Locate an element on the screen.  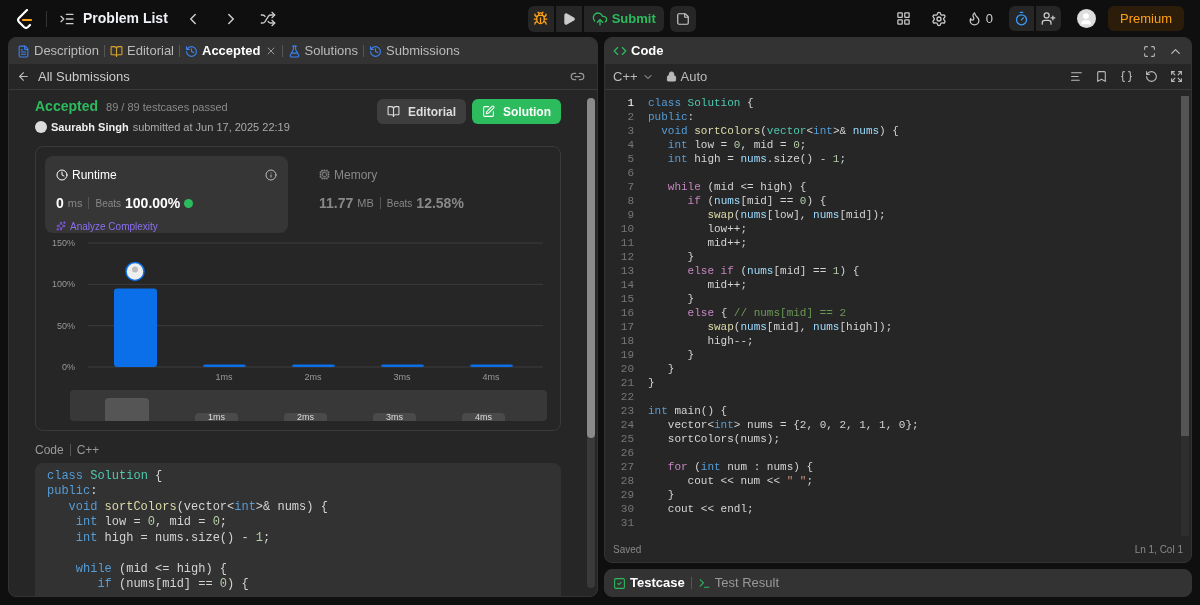
line-number: 5 is located at coordinates (630, 159).